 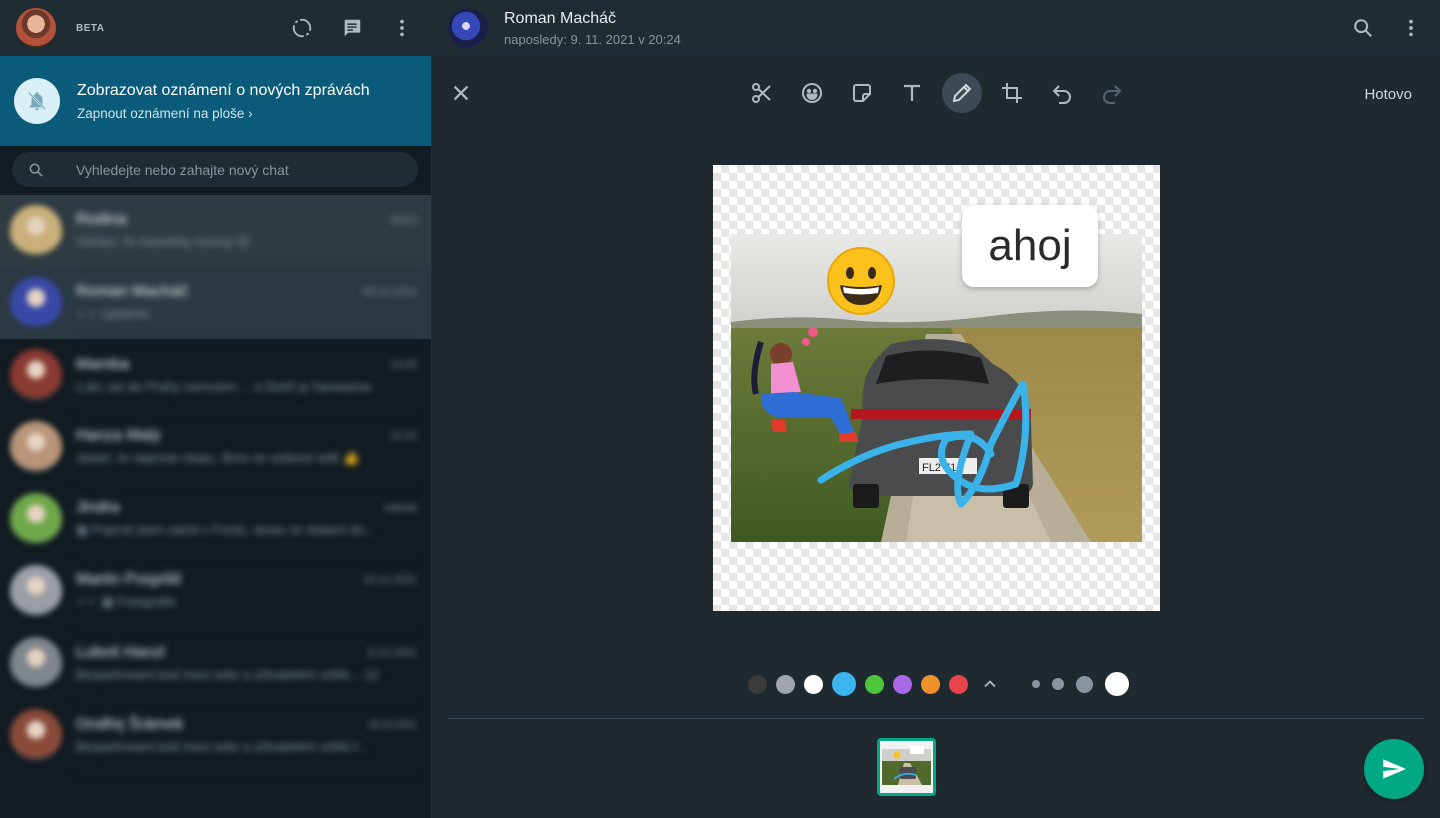 What do you see at coordinates (163, 241) in the screenshot?
I see `chat-last-message: Václav: To maminky rozvoji 😊` at bounding box center [163, 241].